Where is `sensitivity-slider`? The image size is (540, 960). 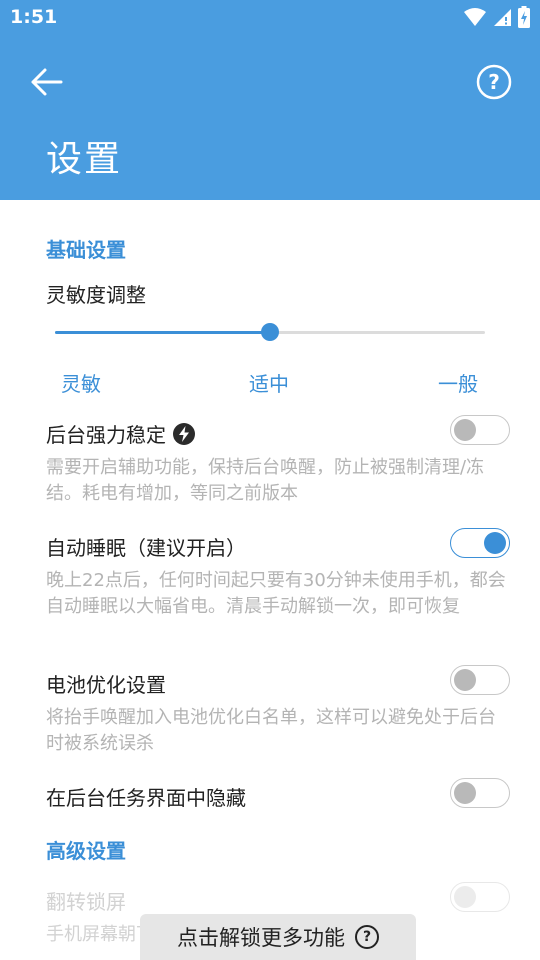 sensitivity-slider is located at coordinates (270, 332).